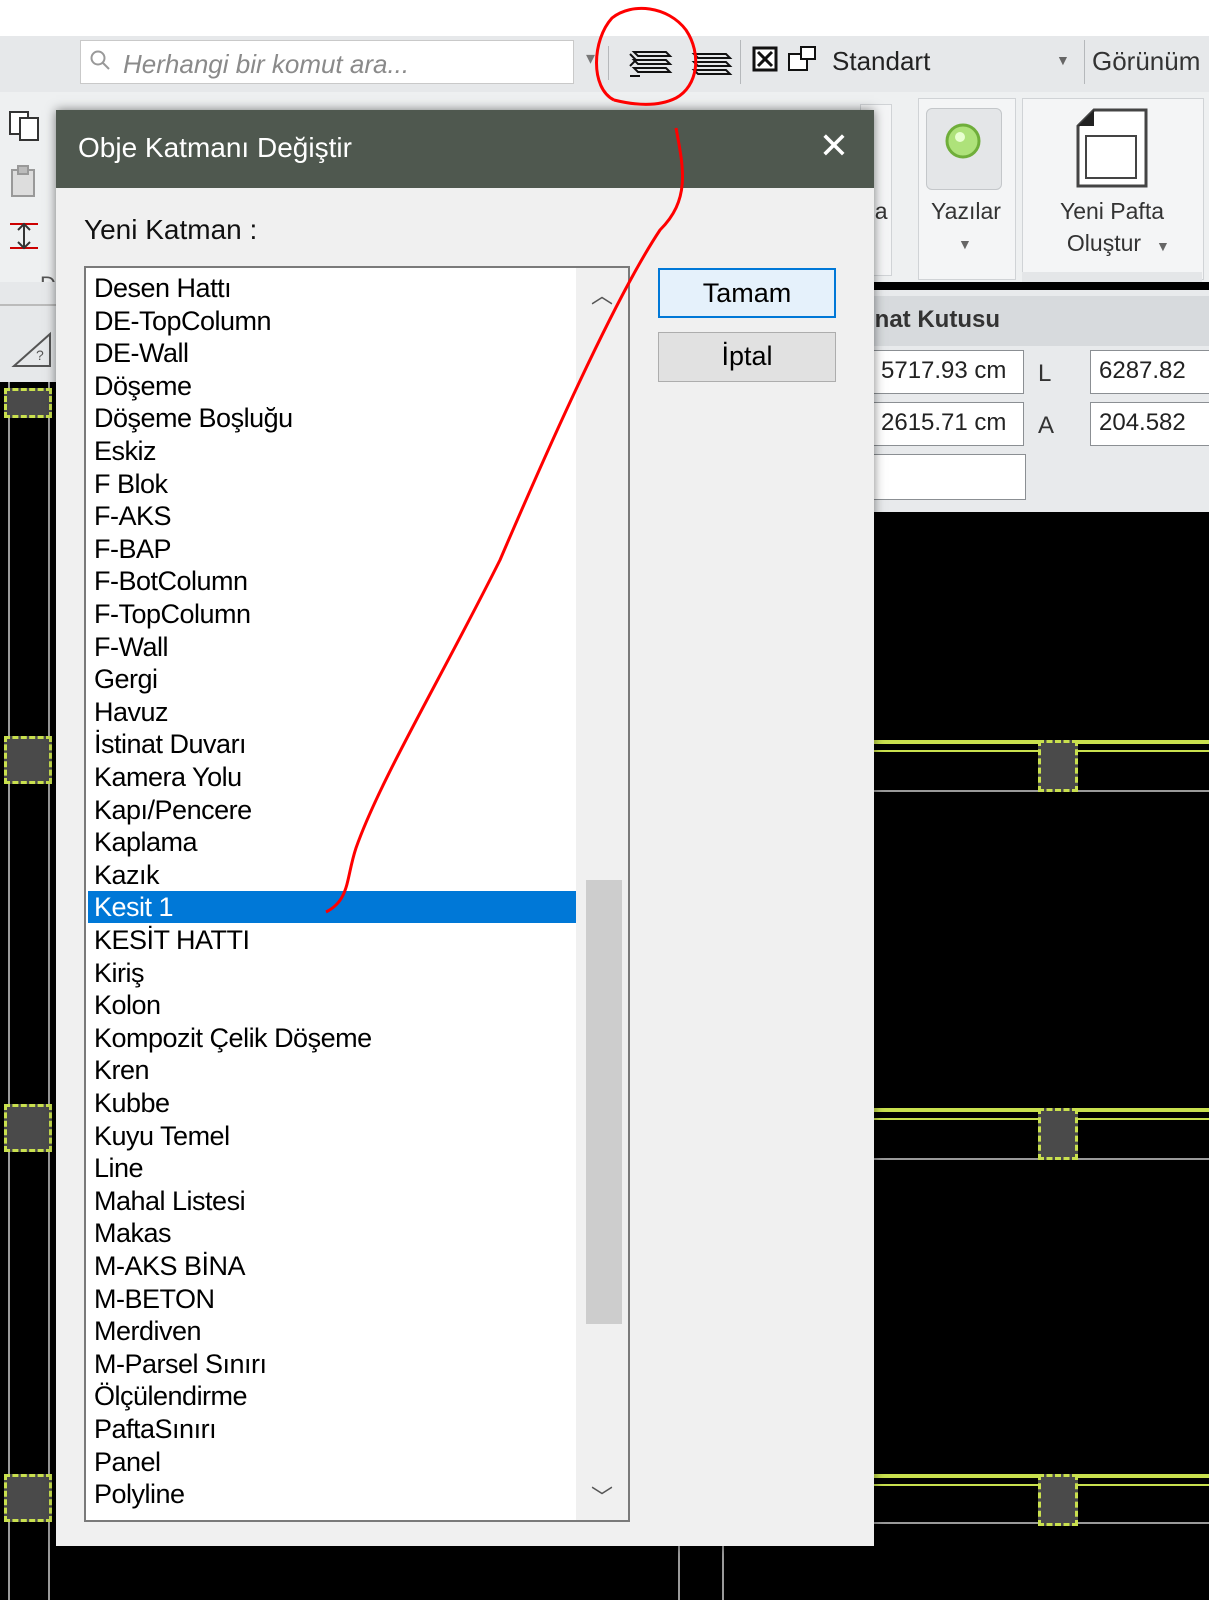 Image resolution: width=1209 pixels, height=1600 pixels. I want to click on annotation-circle, so click(646, 56).